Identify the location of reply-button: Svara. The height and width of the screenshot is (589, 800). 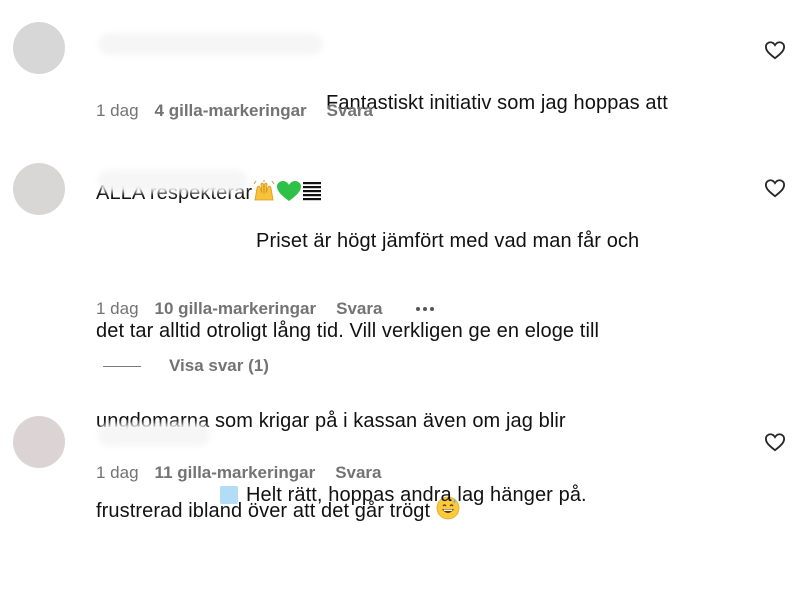
(358, 473).